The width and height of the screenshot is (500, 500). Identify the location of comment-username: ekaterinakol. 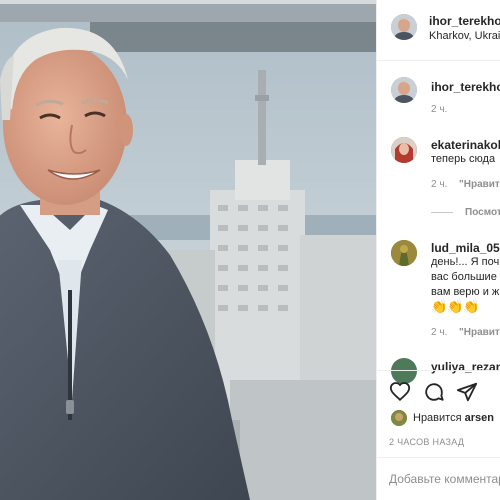
(465, 145).